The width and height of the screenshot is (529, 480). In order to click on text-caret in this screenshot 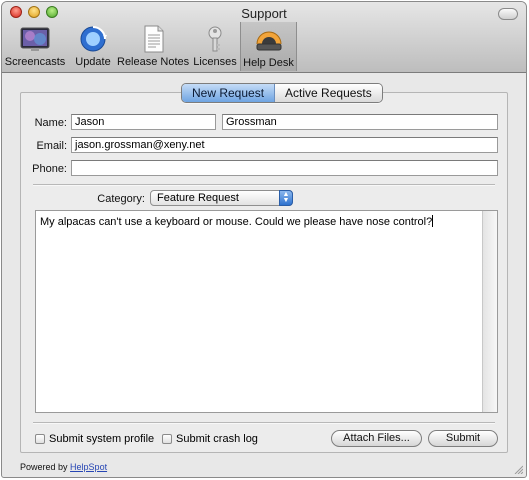, I will do `click(433, 221)`.